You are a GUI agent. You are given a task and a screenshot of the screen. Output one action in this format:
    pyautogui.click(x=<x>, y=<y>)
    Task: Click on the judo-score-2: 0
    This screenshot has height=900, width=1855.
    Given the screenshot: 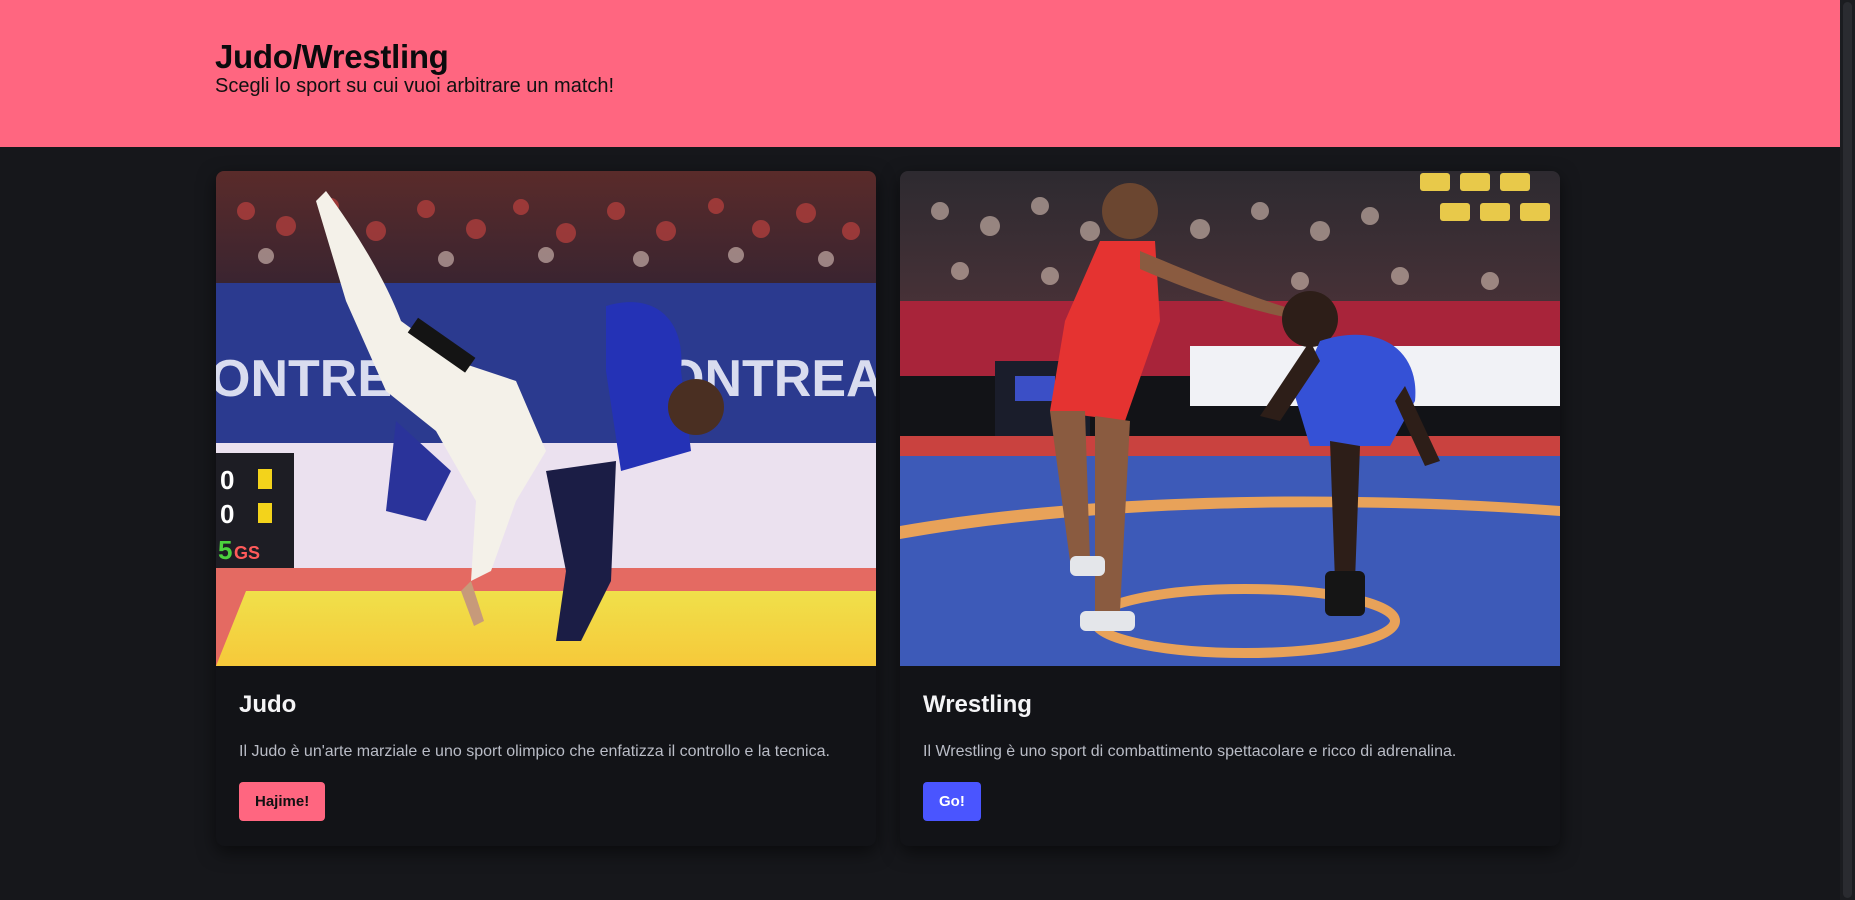 What is the action you would take?
    pyautogui.click(x=227, y=514)
    